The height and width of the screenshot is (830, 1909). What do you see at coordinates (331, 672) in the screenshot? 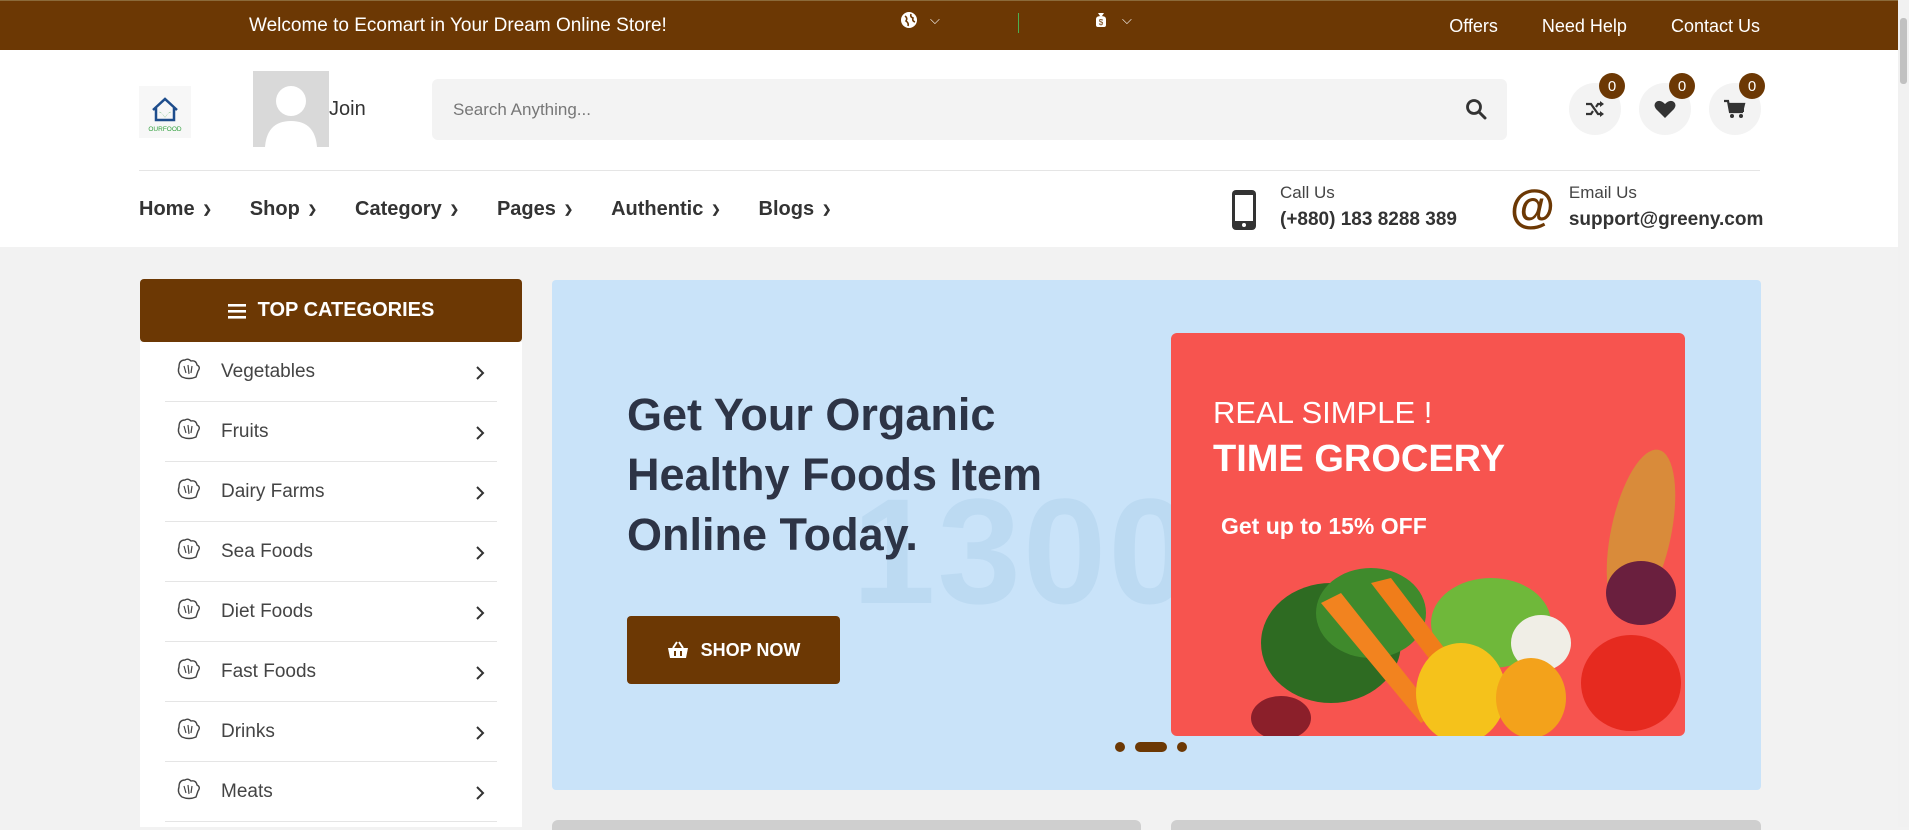
I see `category-item: Fast Foods` at bounding box center [331, 672].